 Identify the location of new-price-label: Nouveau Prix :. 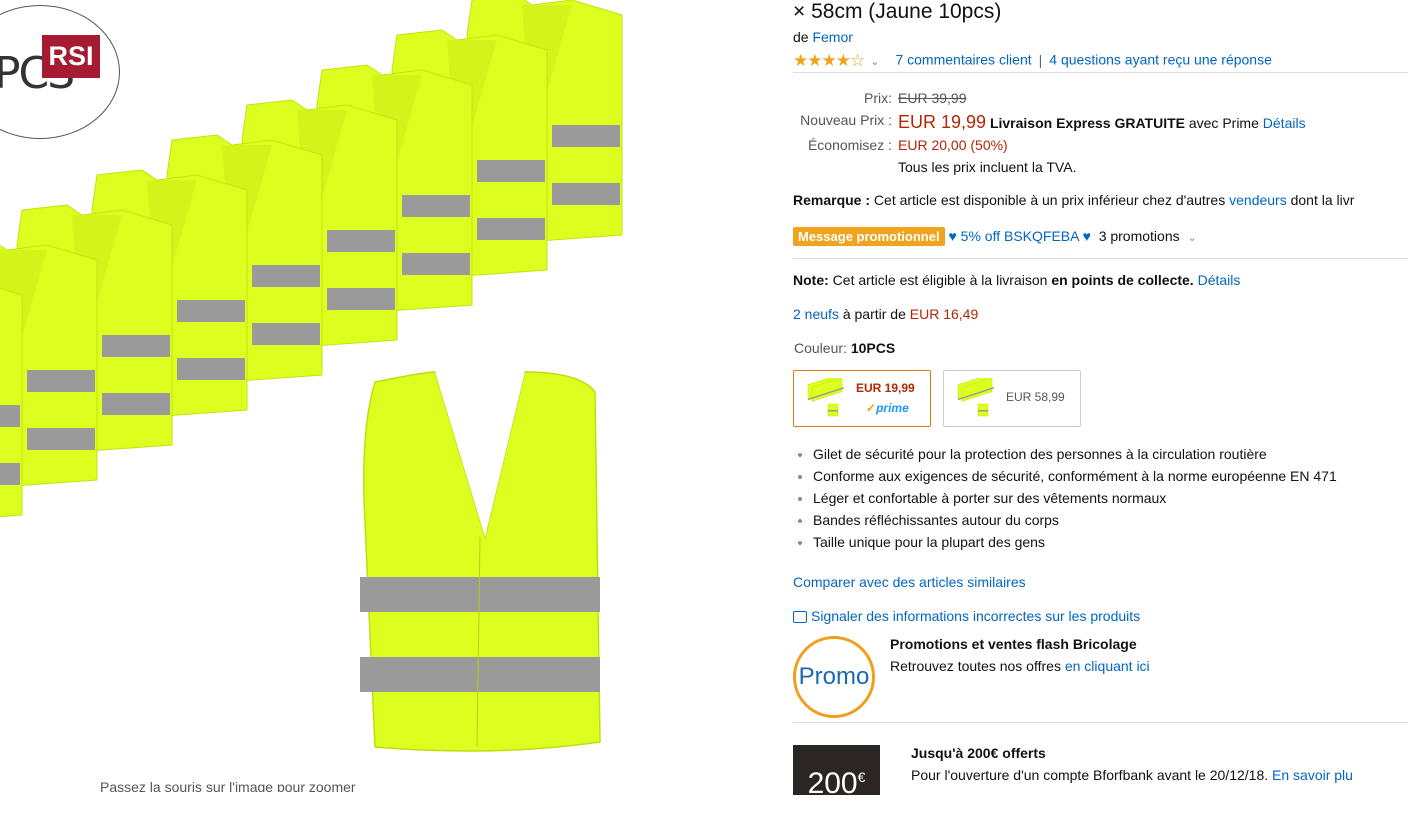
(846, 120).